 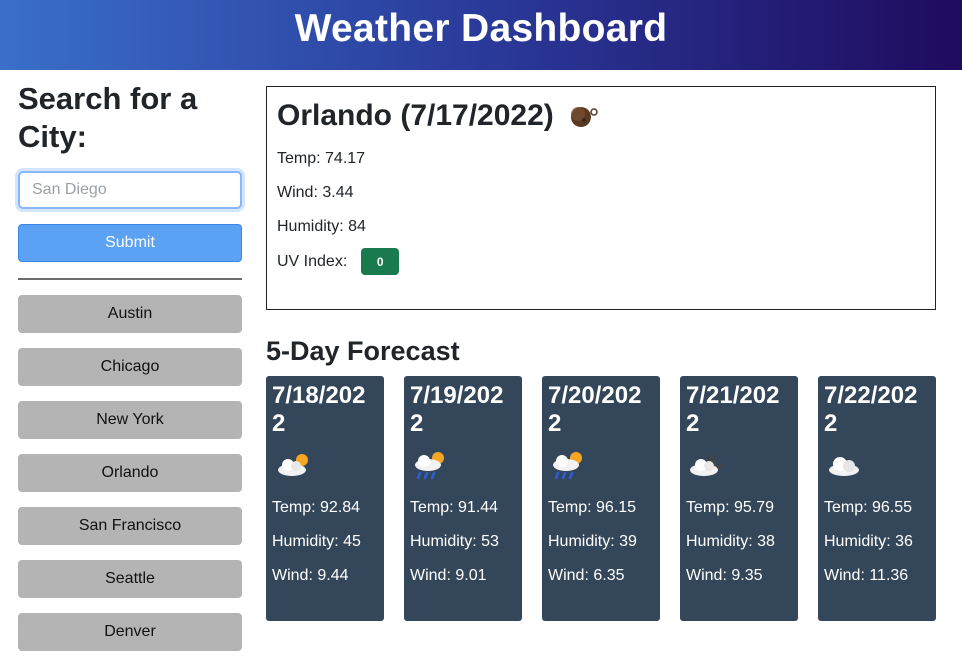 I want to click on forecast-humidity: Humidity: 36, so click(x=868, y=541).